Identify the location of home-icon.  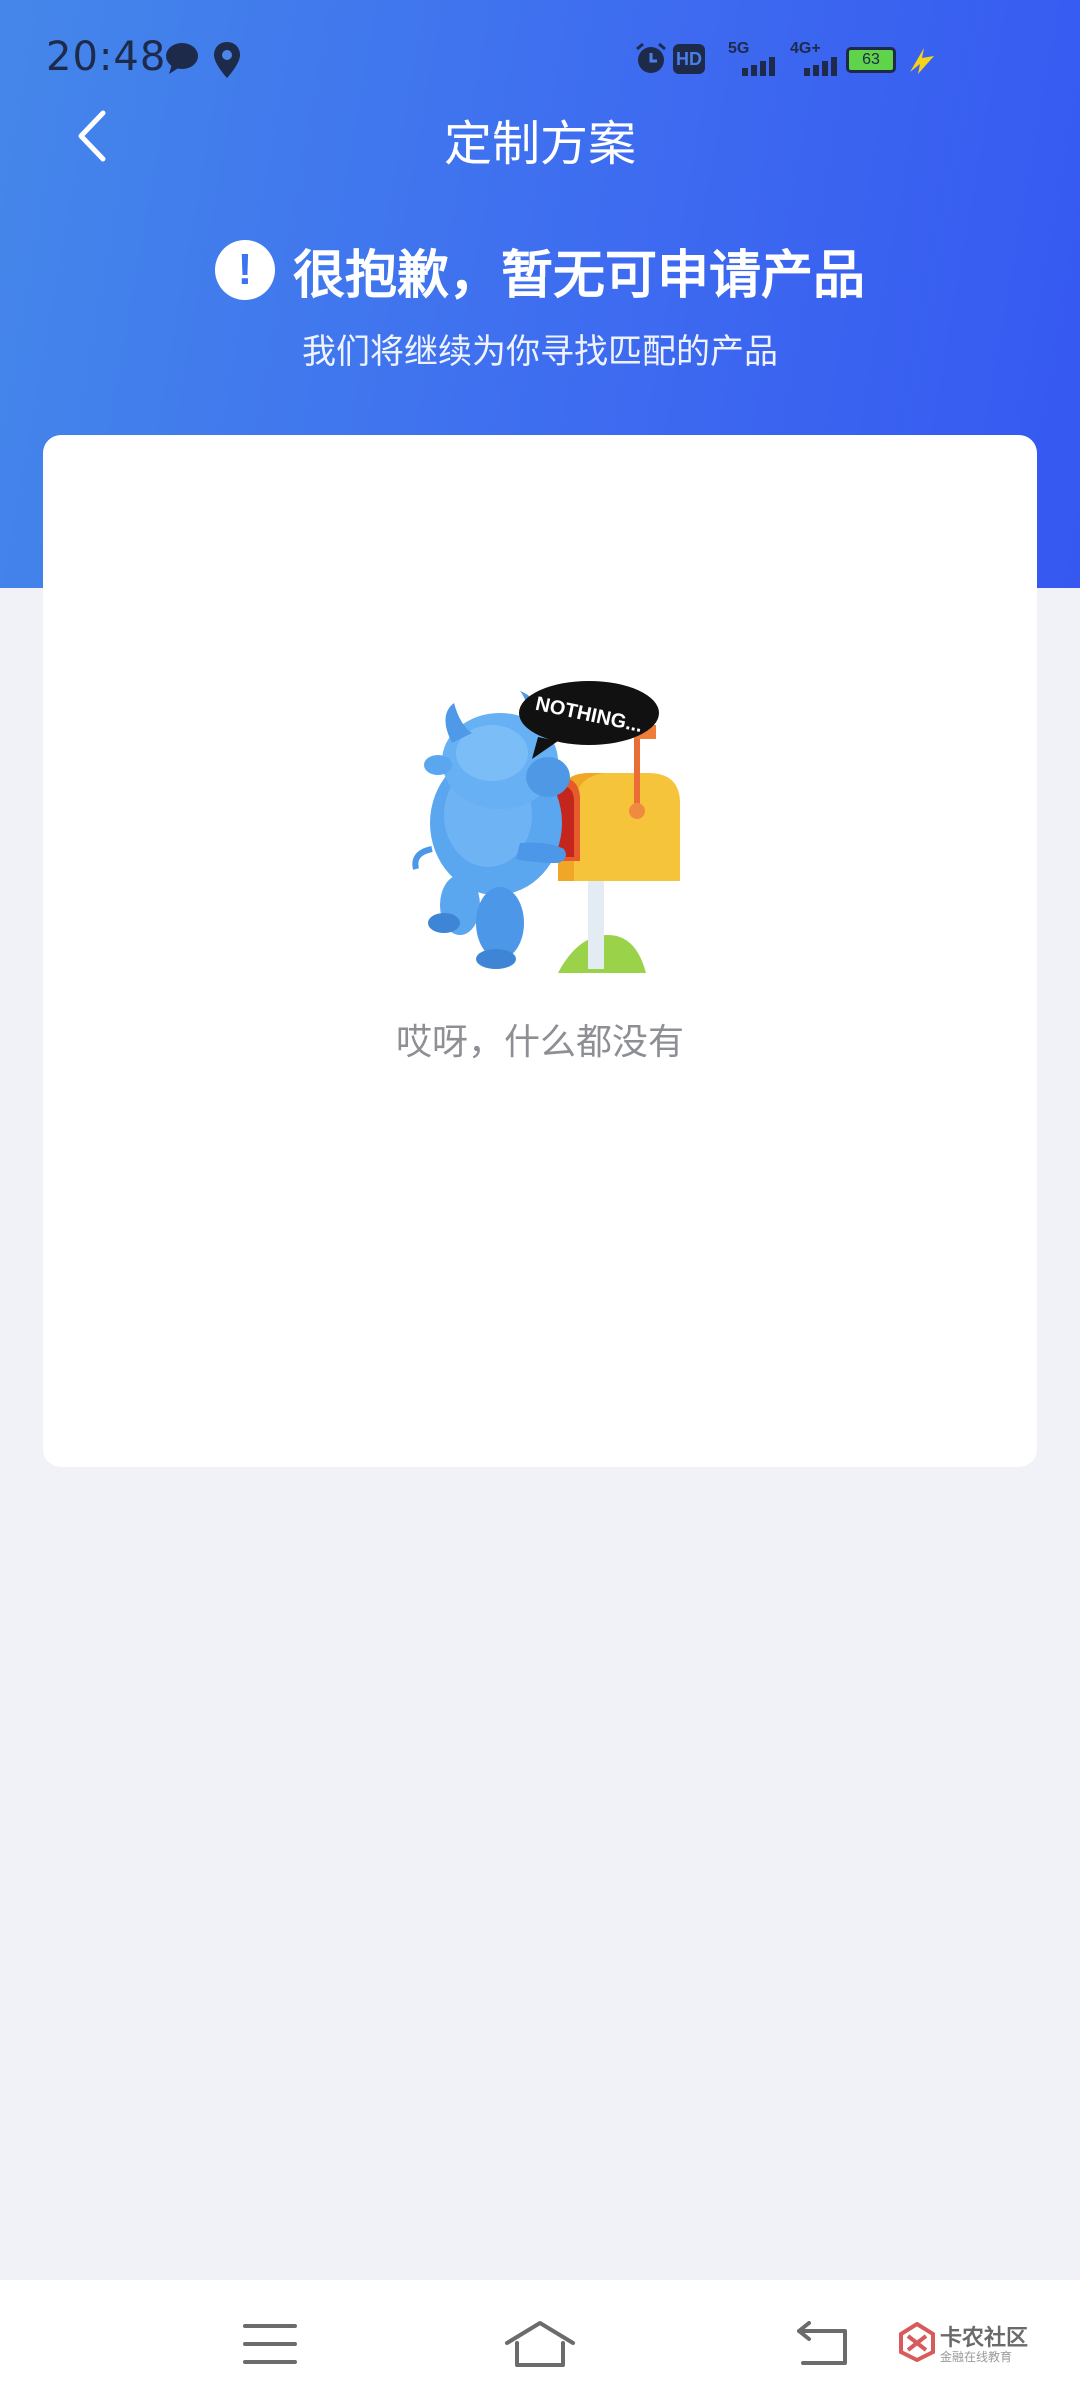
(540, 2344).